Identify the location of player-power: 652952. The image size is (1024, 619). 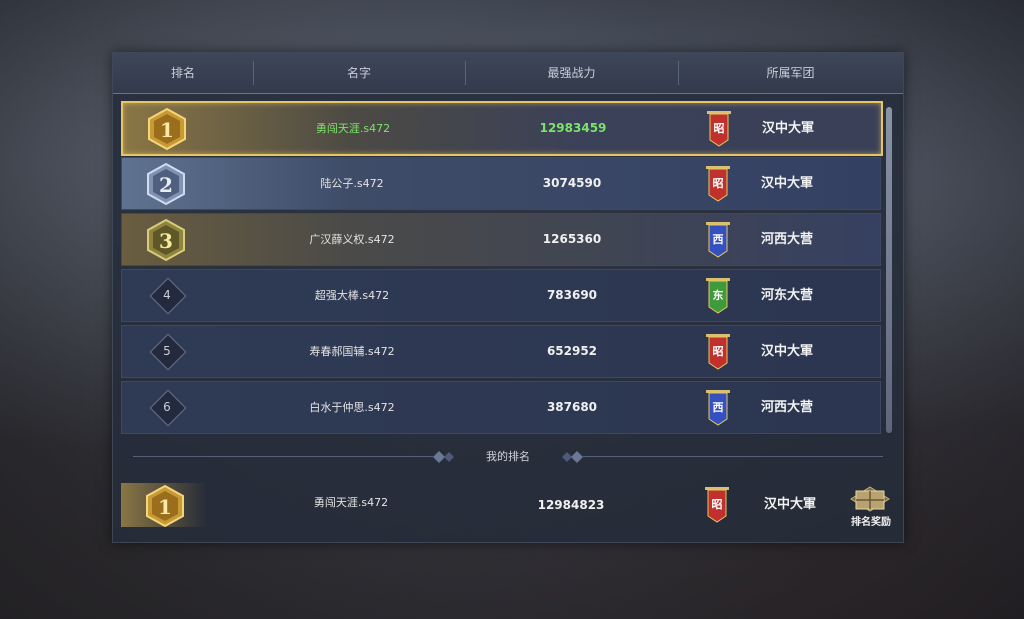
(572, 351).